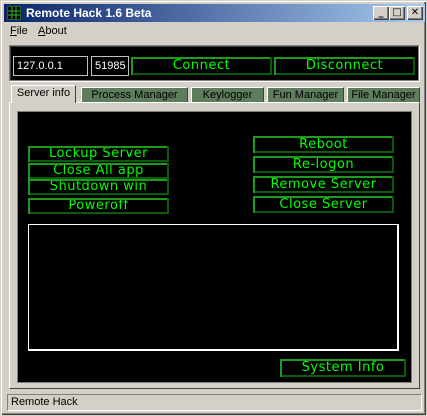 This screenshot has width=427, height=416. I want to click on tab-keylogger: Keylogger, so click(227, 95).